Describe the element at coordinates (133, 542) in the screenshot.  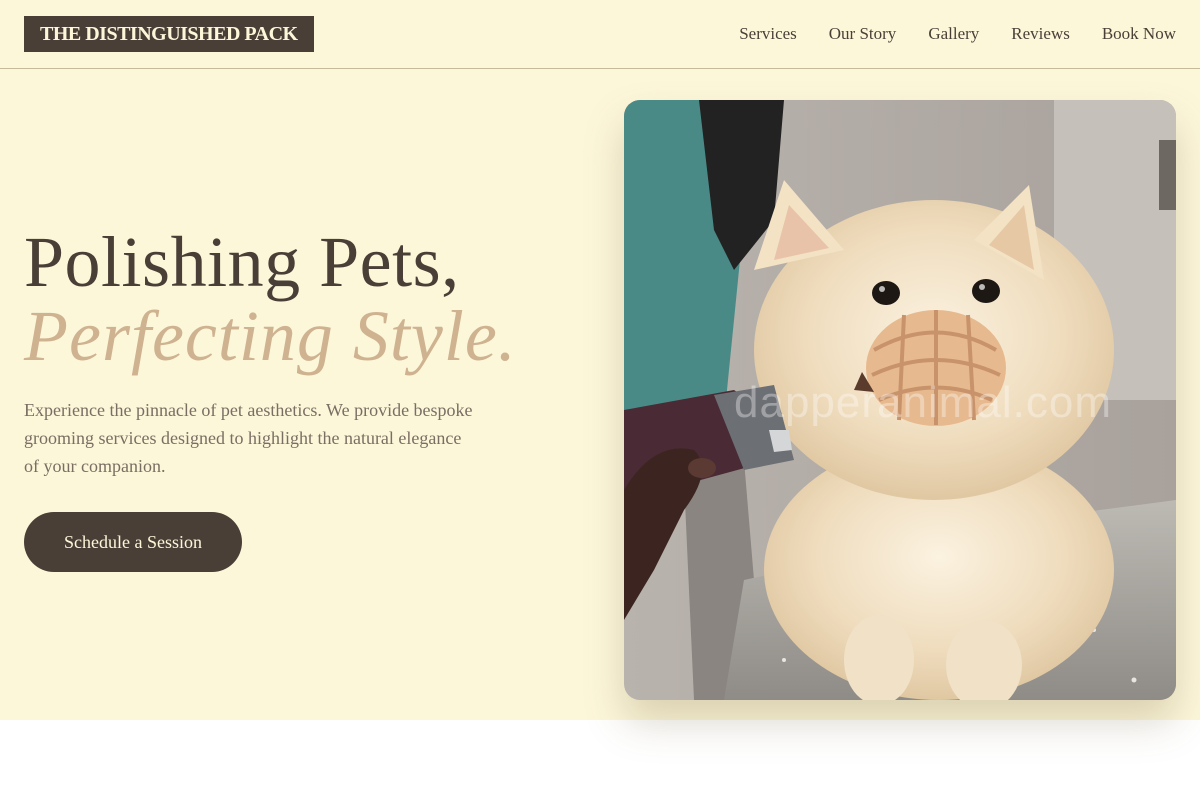
I see `schedule-session-button: Schedule a Session` at that location.